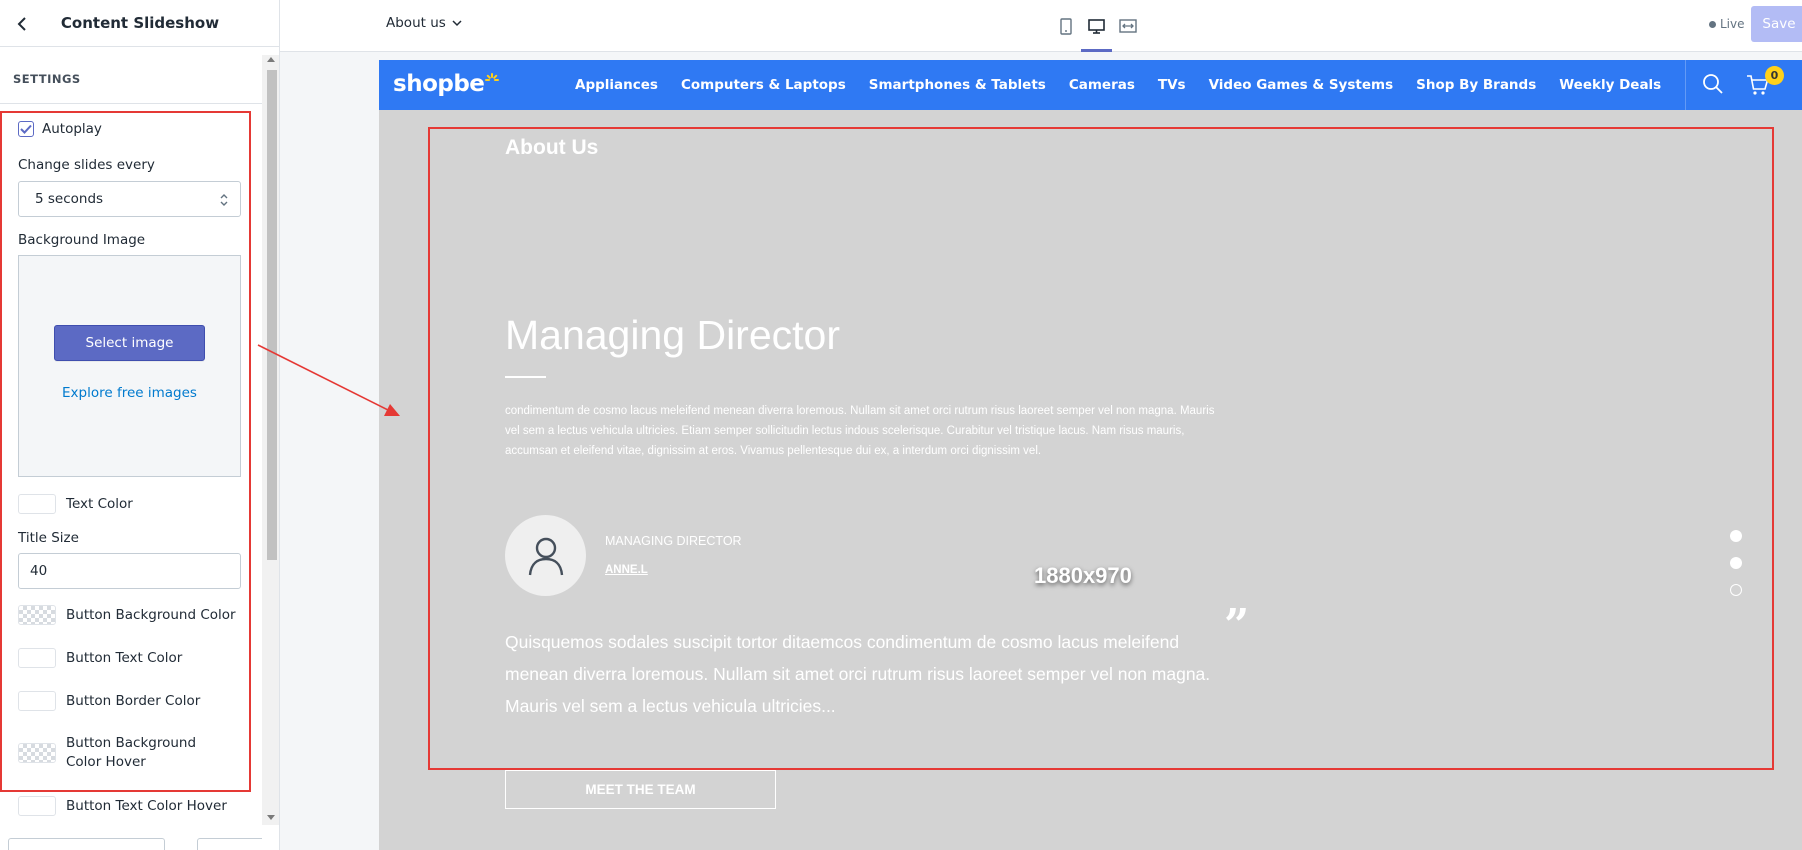 Image resolution: width=1802 pixels, height=850 pixels. Describe the element at coordinates (129, 366) in the screenshot. I see `background-image-picker: Select image Explore free images` at that location.